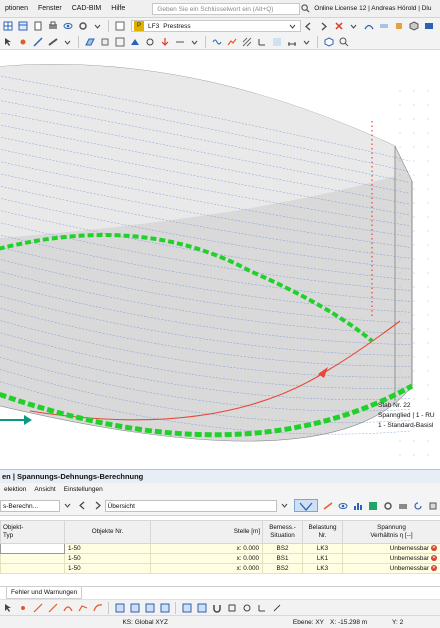 This screenshot has width=440, height=628. What do you see at coordinates (186, 607) in the screenshot?
I see `snap-grid-icon` at bounding box center [186, 607].